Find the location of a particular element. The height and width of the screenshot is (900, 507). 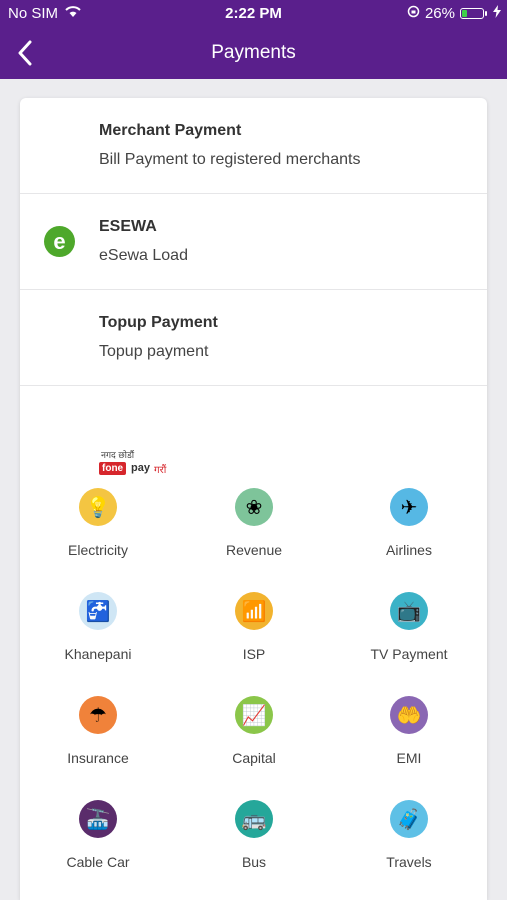

service-khanepani: 🚰 Khanepani is located at coordinates (98, 627).